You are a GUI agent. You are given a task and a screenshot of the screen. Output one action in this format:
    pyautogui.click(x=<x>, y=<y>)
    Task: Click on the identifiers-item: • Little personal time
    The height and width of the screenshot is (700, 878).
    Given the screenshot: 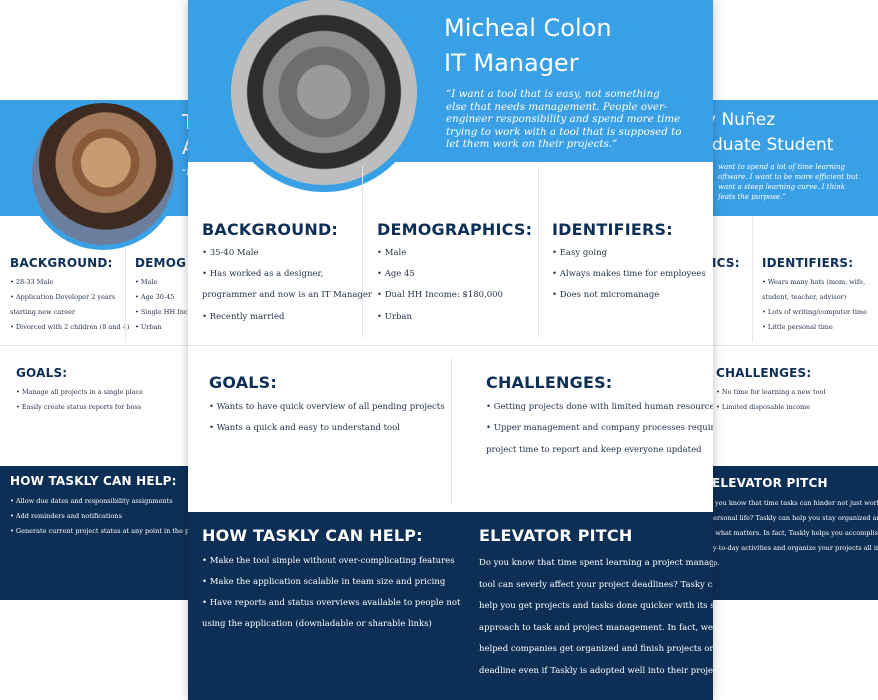 What is the action you would take?
    pyautogui.click(x=797, y=327)
    